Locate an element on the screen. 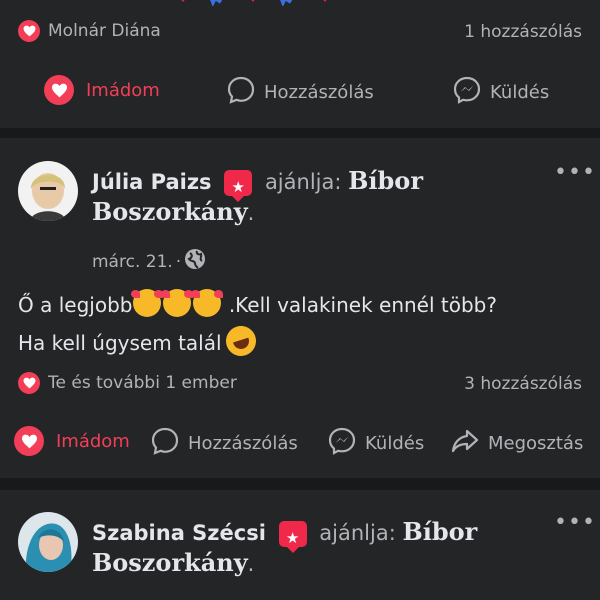 This screenshot has height=600, width=600. reaction-summary: Molnár Diána is located at coordinates (89, 31).